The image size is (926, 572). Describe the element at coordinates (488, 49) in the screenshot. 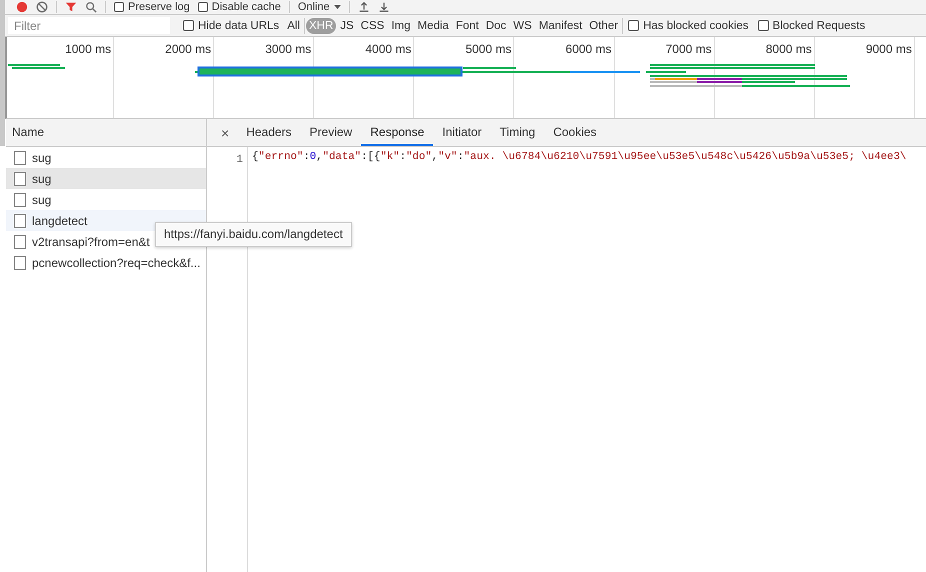

I see `time-tick-label: 5000 ms` at that location.